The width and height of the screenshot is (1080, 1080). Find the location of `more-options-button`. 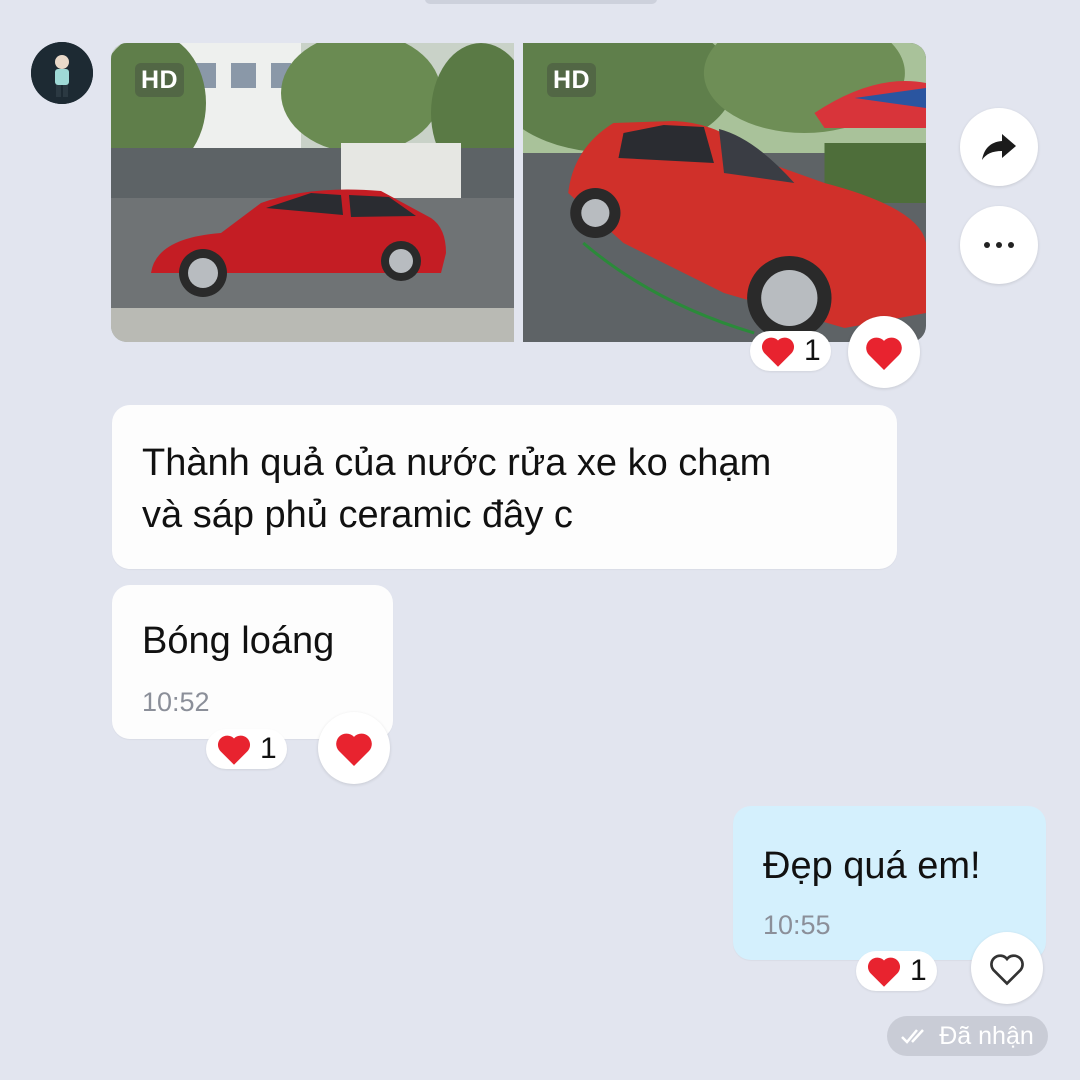

more-options-button is located at coordinates (999, 245).